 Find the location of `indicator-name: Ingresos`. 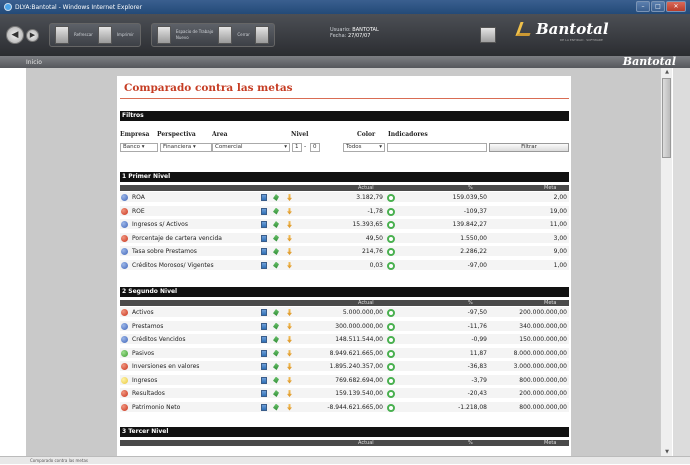

indicator-name: Ingresos is located at coordinates (144, 380).